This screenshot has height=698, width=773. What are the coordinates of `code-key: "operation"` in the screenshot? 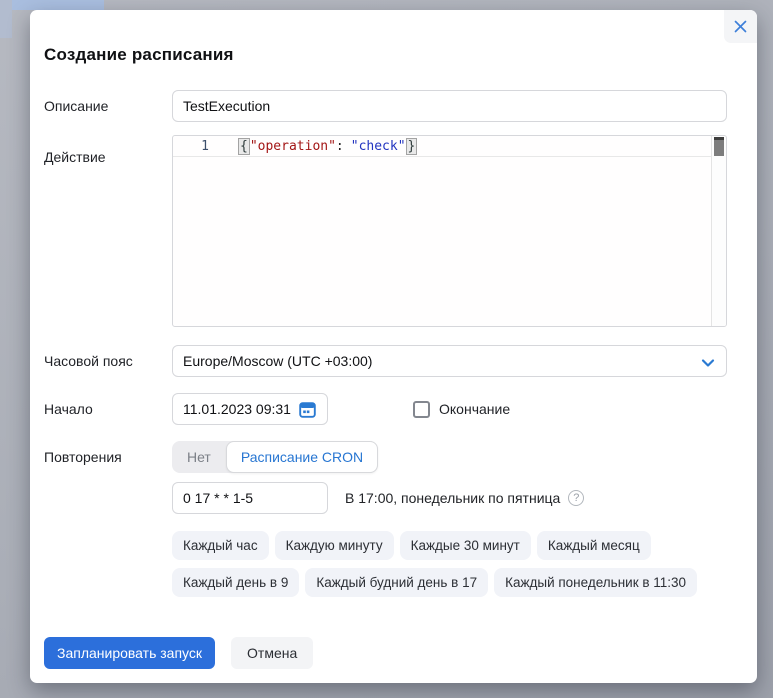 It's located at (292, 146).